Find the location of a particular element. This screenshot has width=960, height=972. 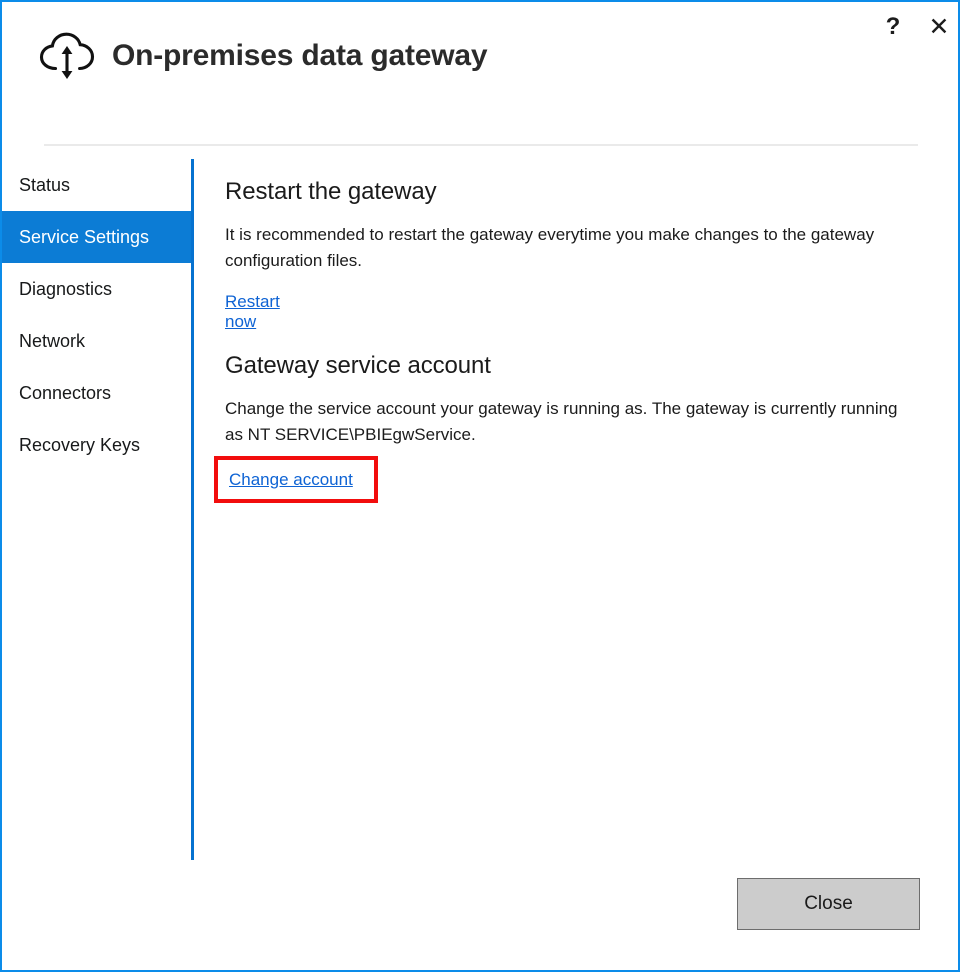

title-bar: On-premises data gateway ? ✕ is located at coordinates (480, 57).